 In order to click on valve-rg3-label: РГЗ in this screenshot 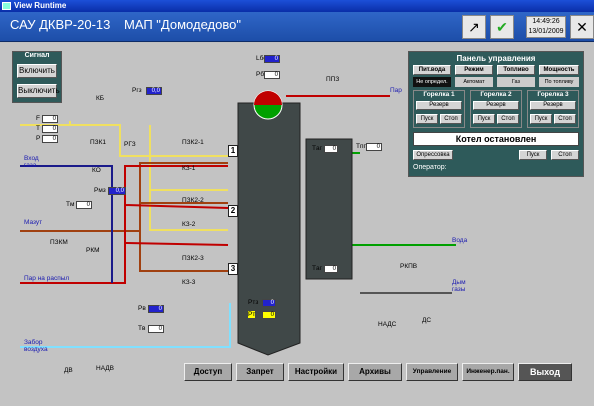, I will do `click(130, 144)`.